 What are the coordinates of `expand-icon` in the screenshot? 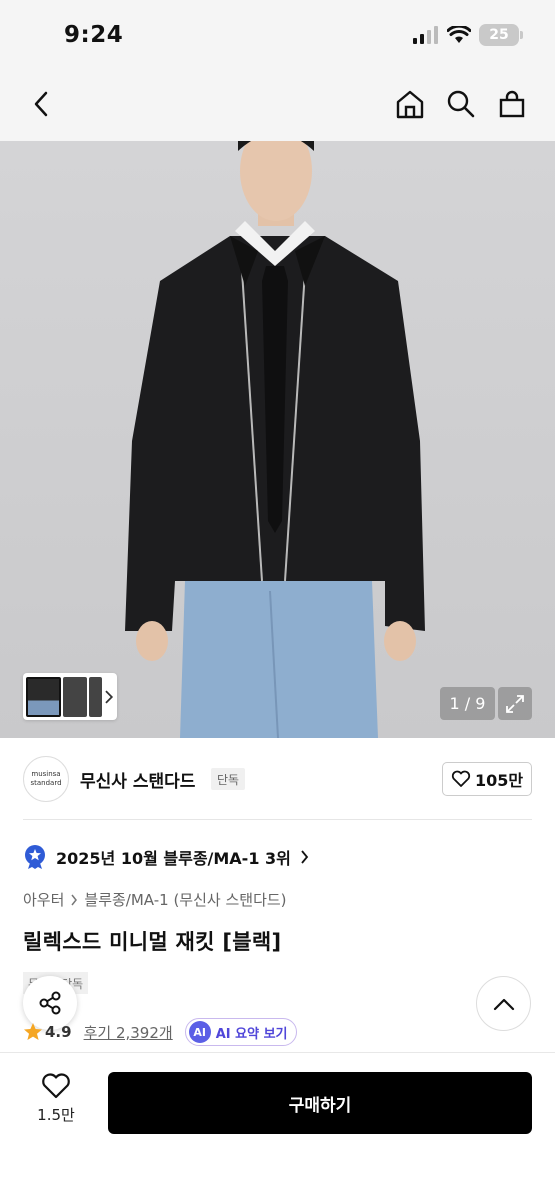 It's located at (515, 703).